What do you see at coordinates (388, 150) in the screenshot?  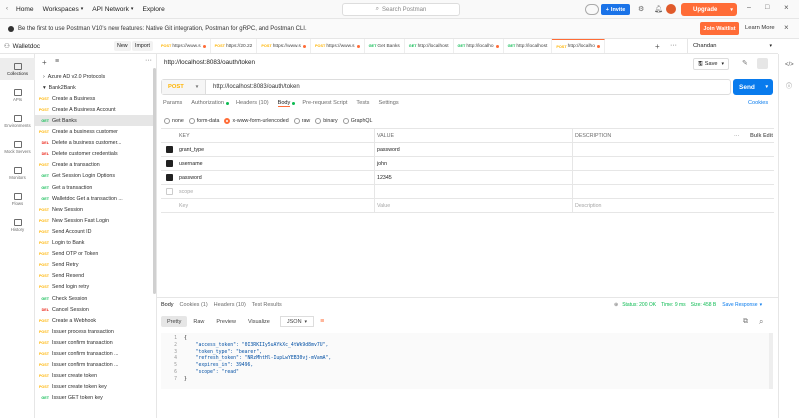 I see `value-cell: password` at bounding box center [388, 150].